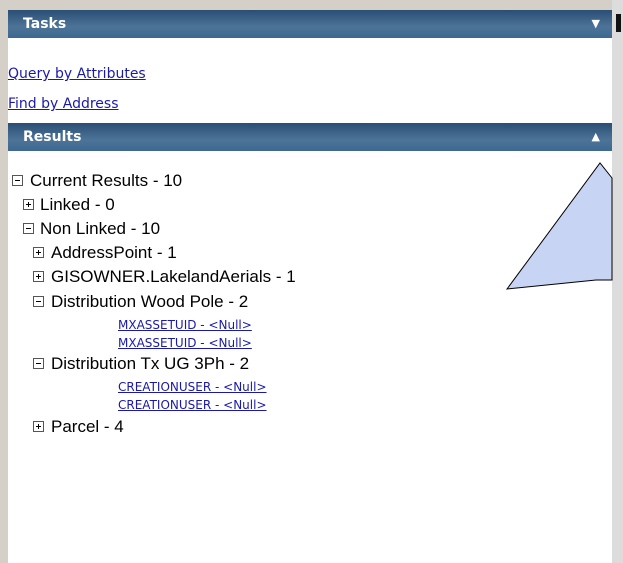 Image resolution: width=623 pixels, height=563 pixels. I want to click on callout-arrow, so click(559, 226).